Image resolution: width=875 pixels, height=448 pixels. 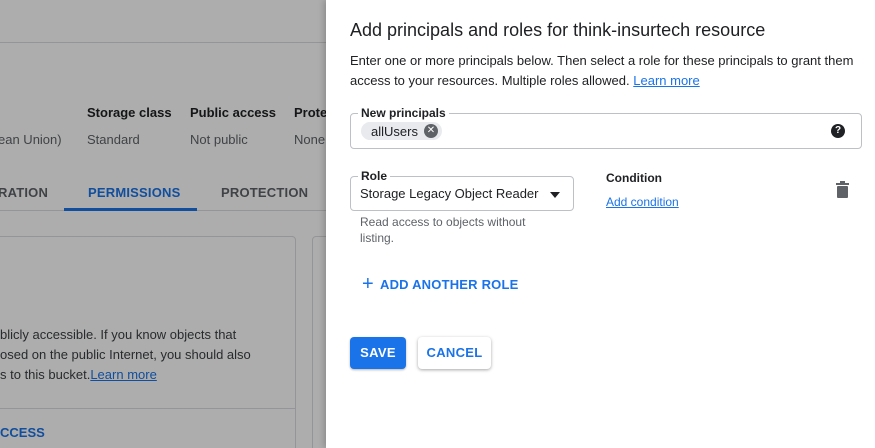 I want to click on save-button: SAVE, so click(x=378, y=353).